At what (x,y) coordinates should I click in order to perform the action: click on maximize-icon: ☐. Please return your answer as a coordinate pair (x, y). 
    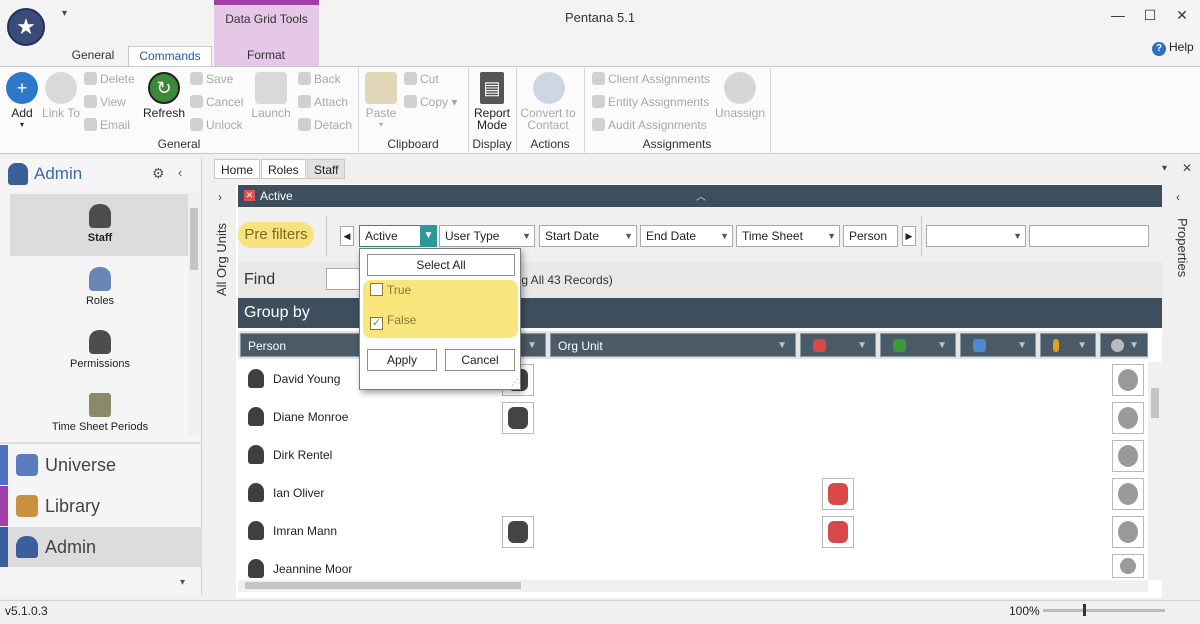
    Looking at the image, I should click on (1150, 15).